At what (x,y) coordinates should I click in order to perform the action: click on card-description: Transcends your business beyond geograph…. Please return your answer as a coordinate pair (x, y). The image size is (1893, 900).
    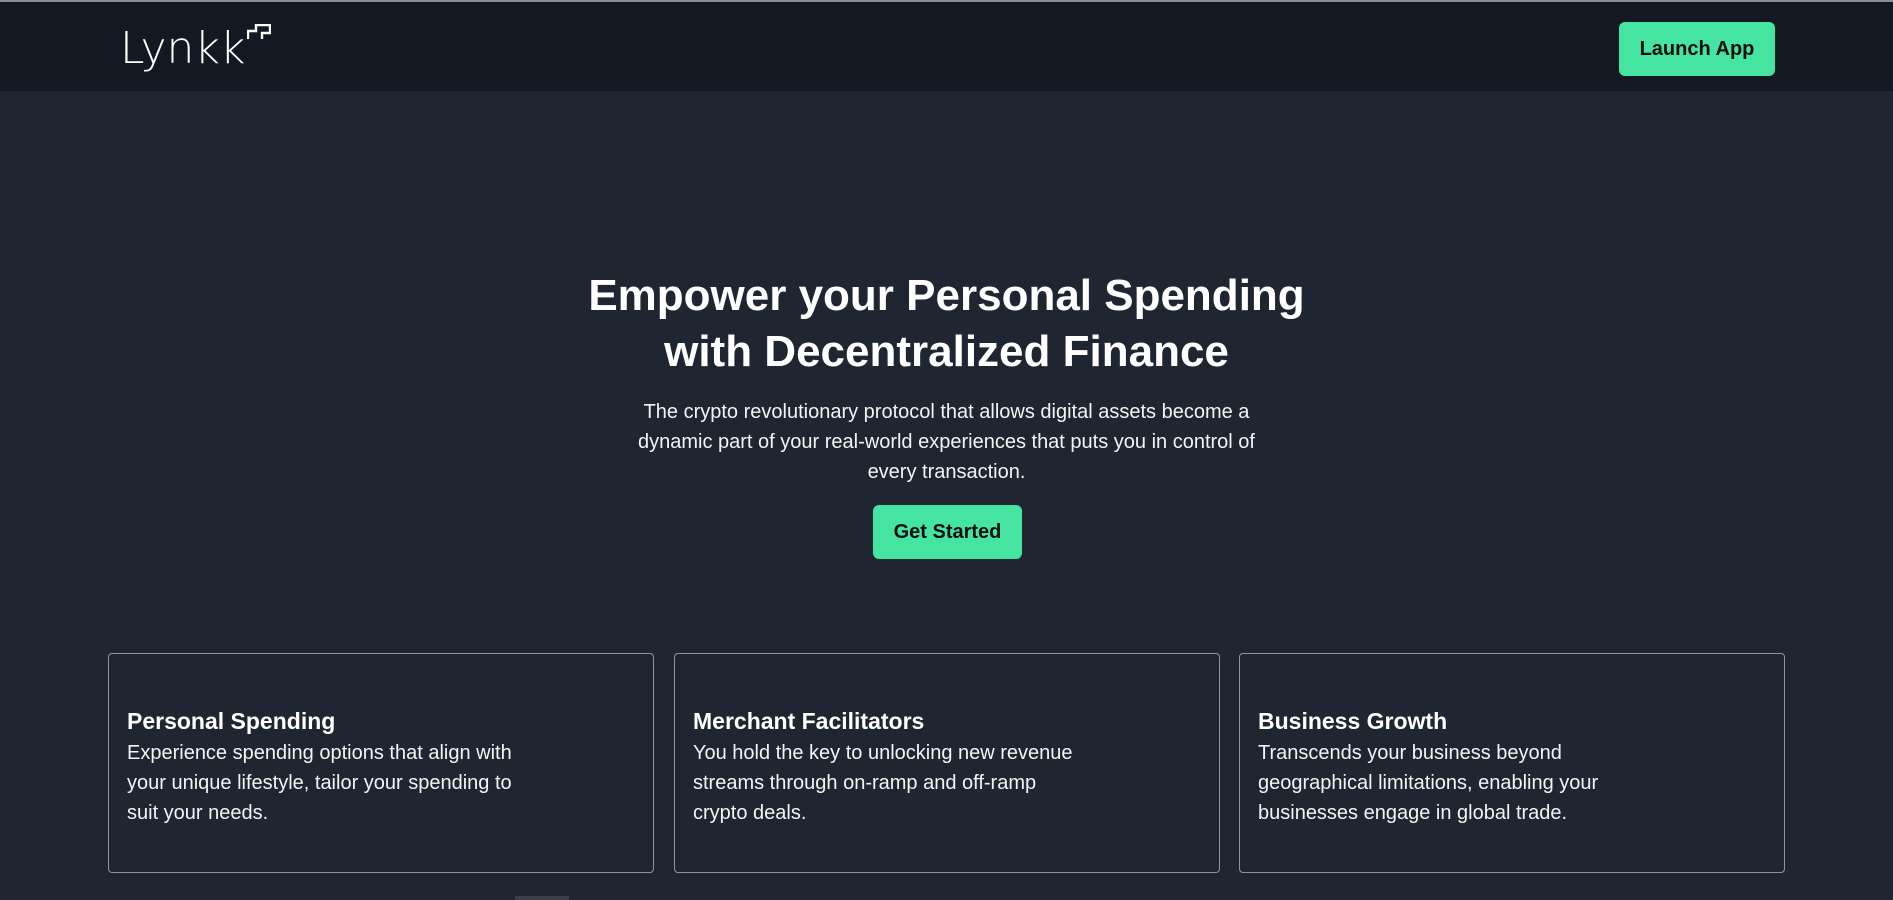
    Looking at the image, I should click on (1478, 783).